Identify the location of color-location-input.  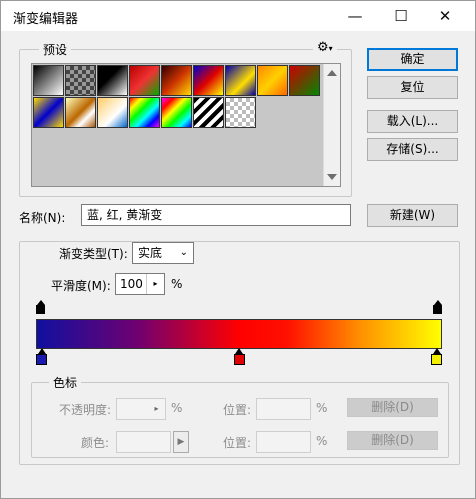
(283, 442).